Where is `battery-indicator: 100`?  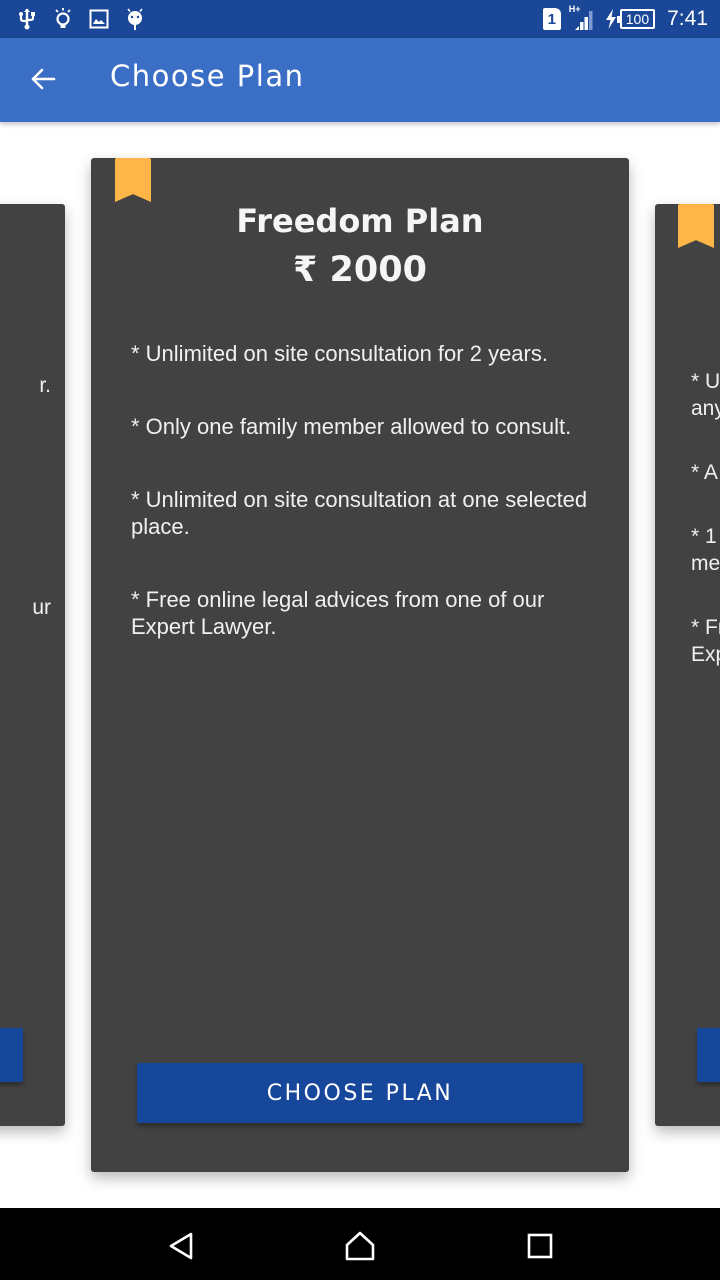
battery-indicator: 100 is located at coordinates (630, 19).